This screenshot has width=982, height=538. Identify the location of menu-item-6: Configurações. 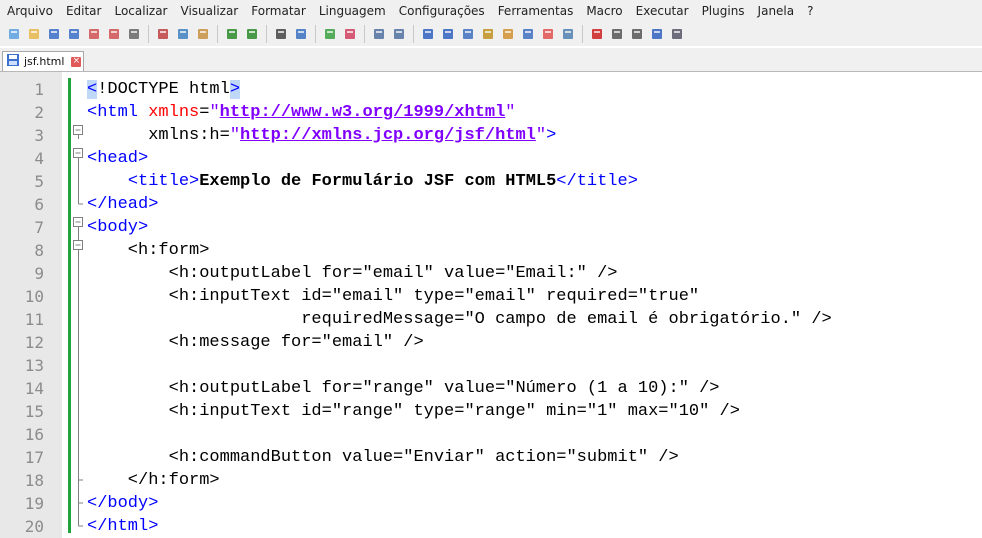
(441, 11).